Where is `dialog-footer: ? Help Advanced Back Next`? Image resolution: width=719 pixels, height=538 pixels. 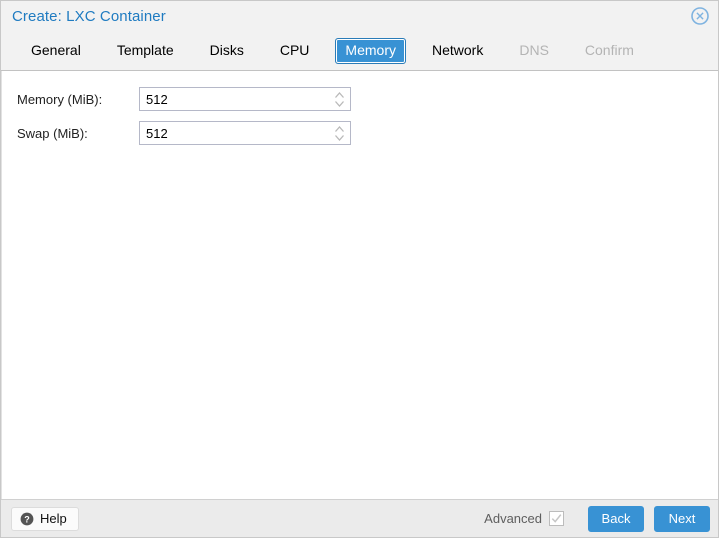 dialog-footer: ? Help Advanced Back Next is located at coordinates (359, 518).